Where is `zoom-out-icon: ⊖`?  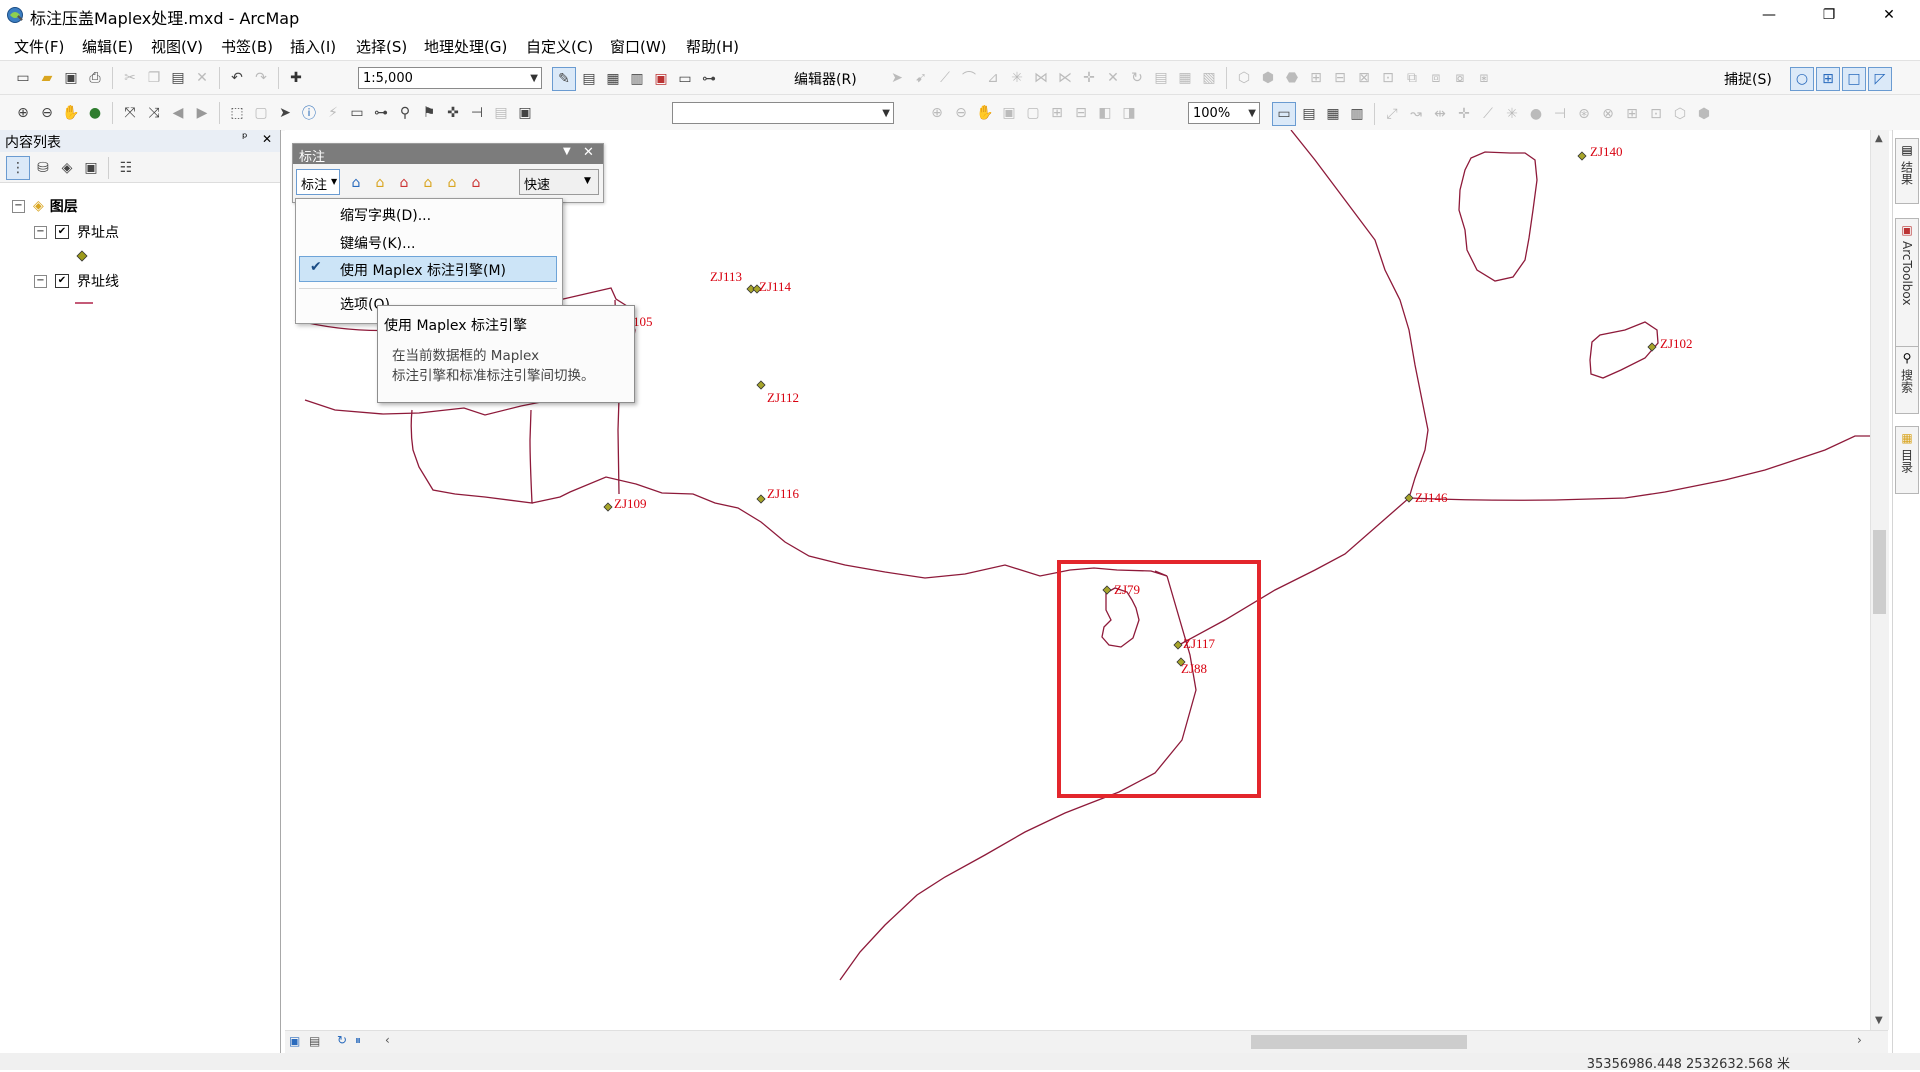
zoom-out-icon: ⊖ is located at coordinates (47, 113).